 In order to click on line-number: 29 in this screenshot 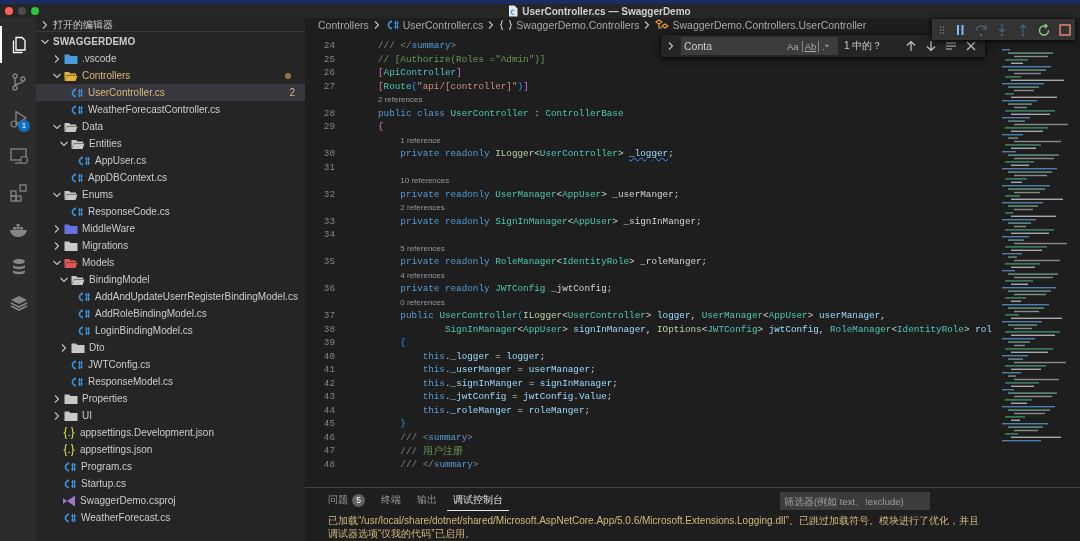, I will do `click(328, 127)`.